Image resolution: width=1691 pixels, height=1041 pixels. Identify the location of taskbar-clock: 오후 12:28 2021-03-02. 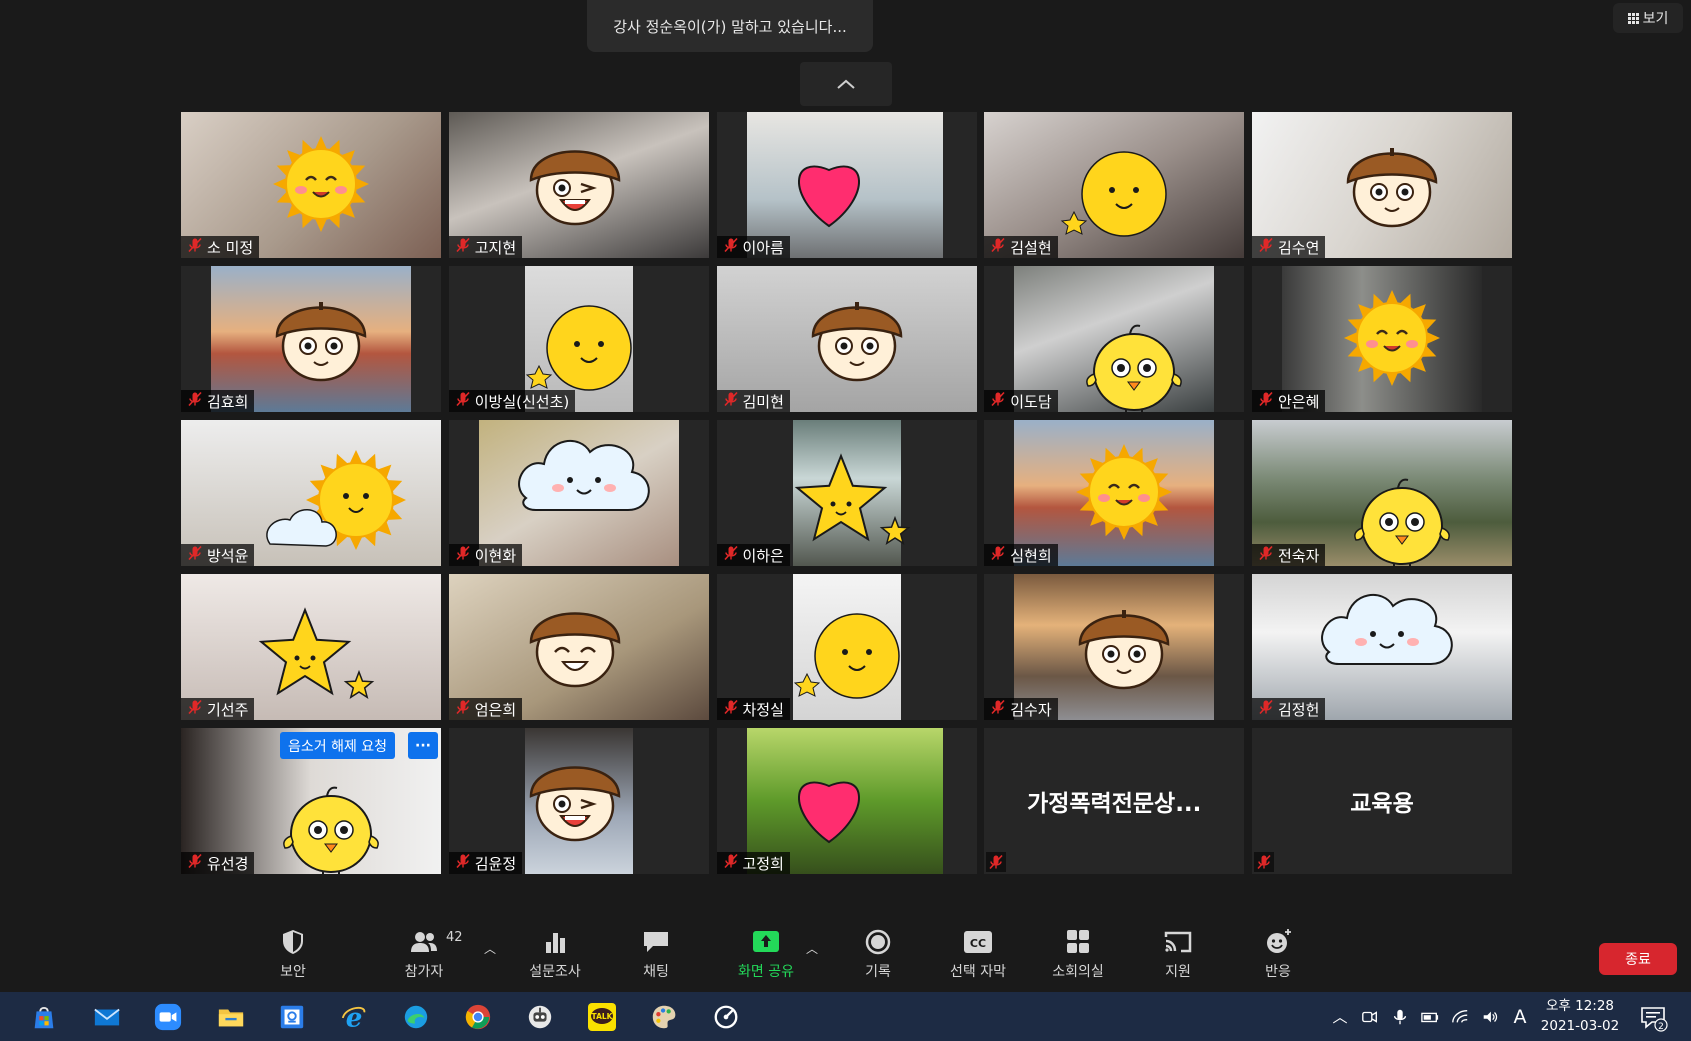
(1580, 1016).